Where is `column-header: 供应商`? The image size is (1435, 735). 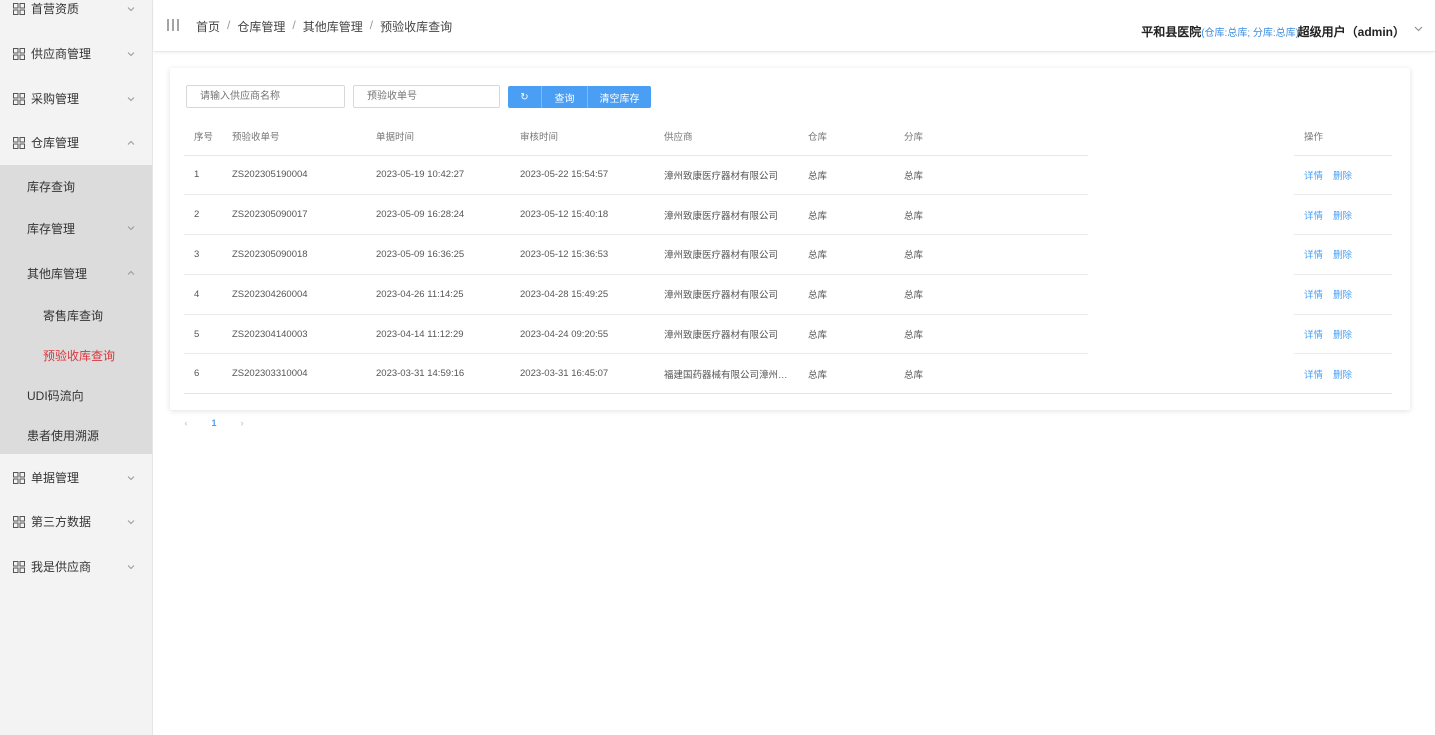
column-header: 供应商 is located at coordinates (726, 137).